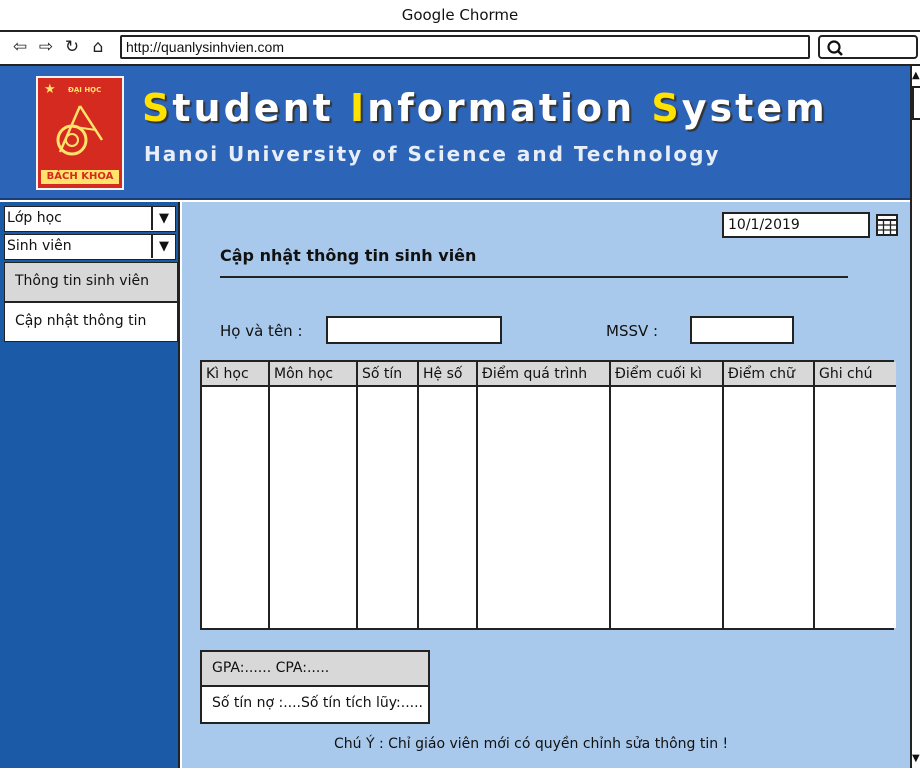 The width and height of the screenshot is (920, 768). I want to click on scroll-down-icon: ▼, so click(916, 758).